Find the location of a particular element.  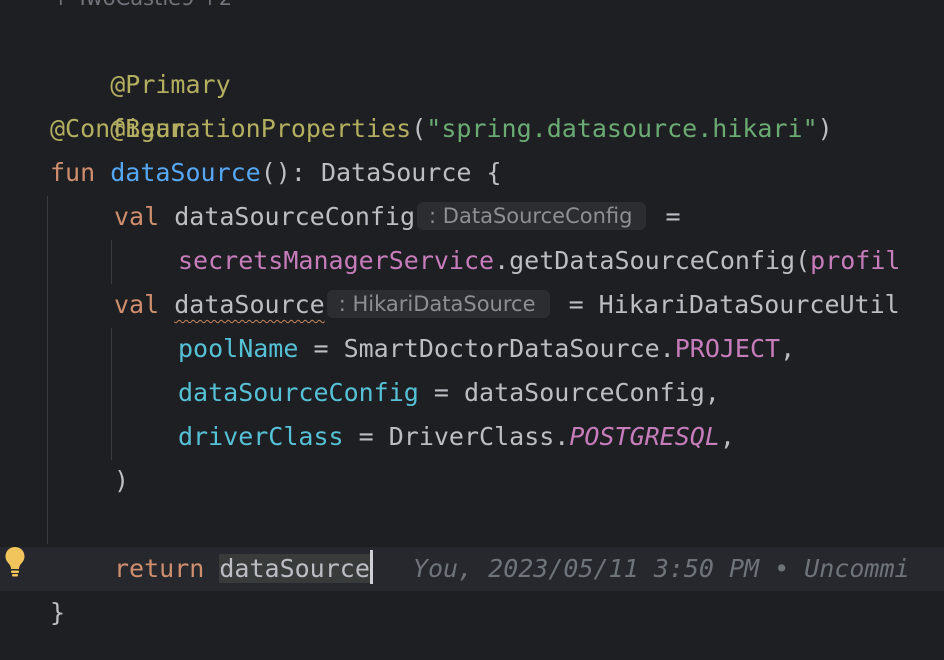

code-line: @Primary is located at coordinates (140, 59).